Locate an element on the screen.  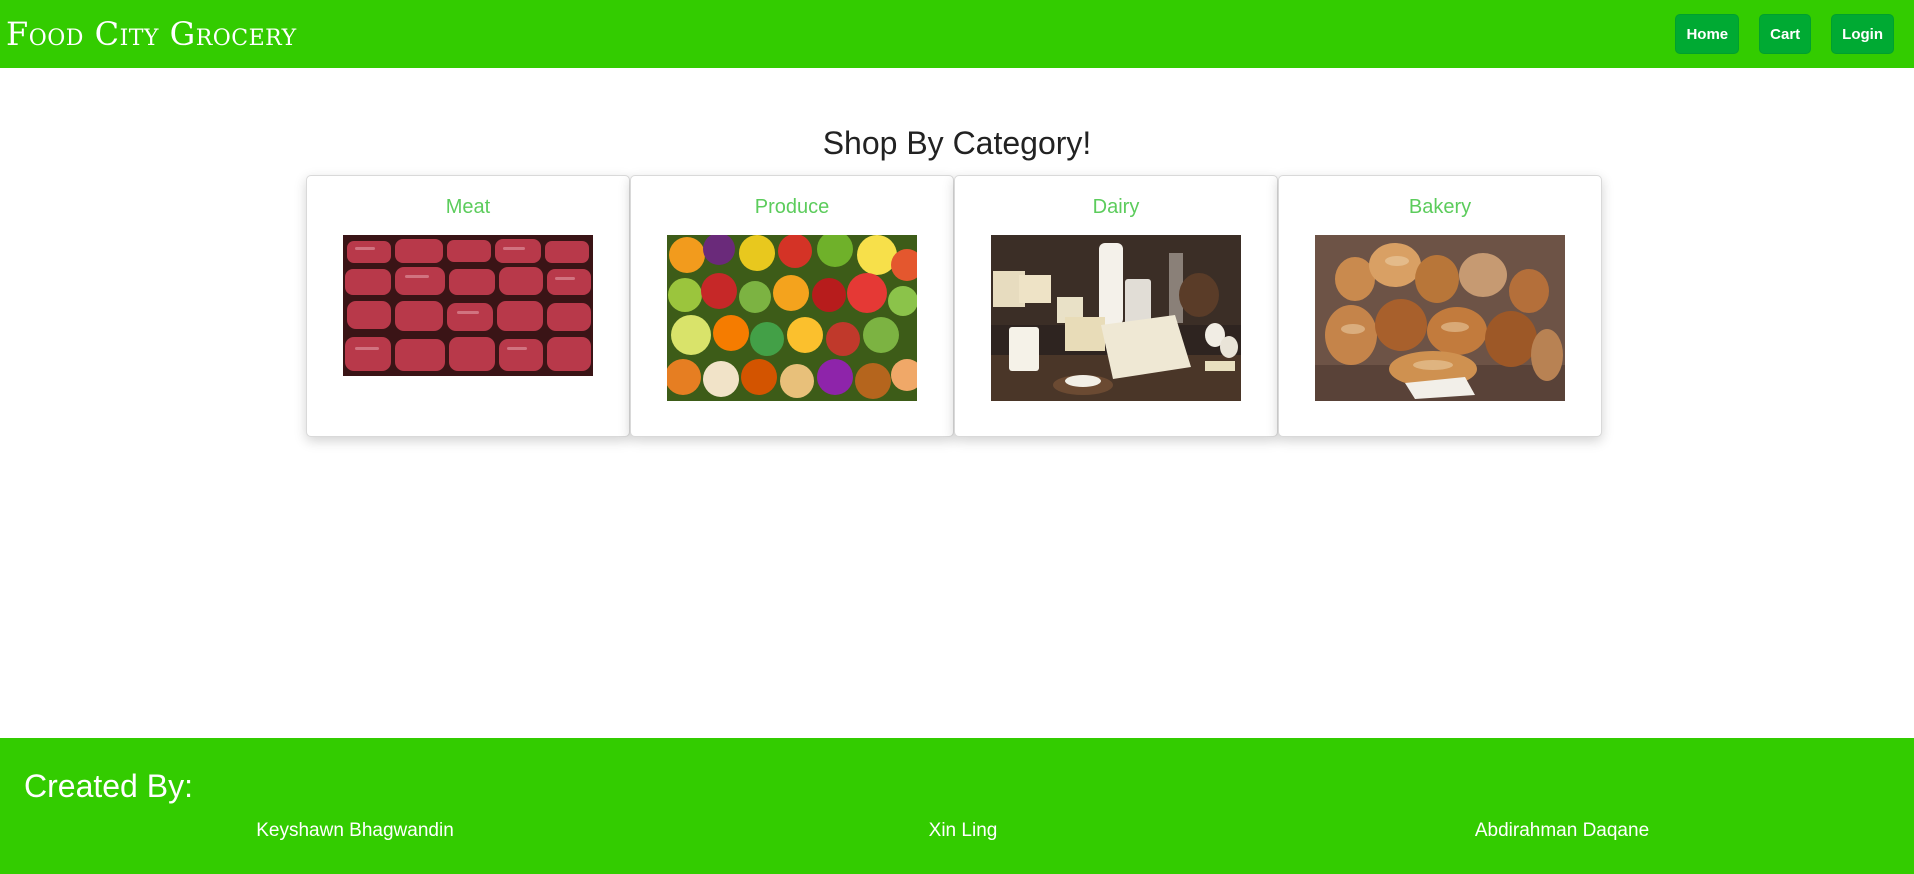
category-title-meat: Meat is located at coordinates (468, 207).